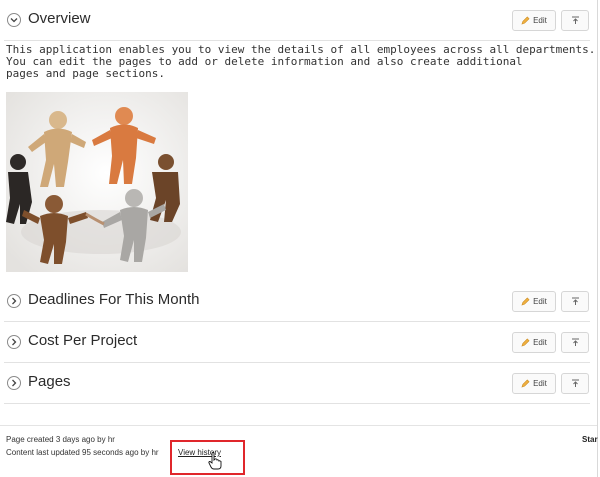  I want to click on edit-button-overview: Edit, so click(534, 20).